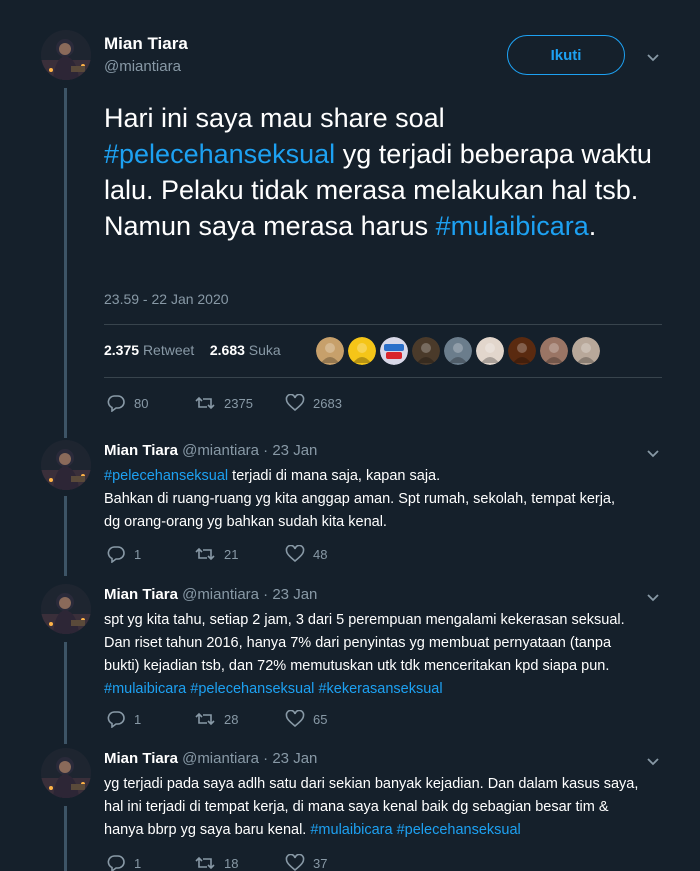 The image size is (700, 871). Describe the element at coordinates (383, 324) in the screenshot. I see `divider` at that location.